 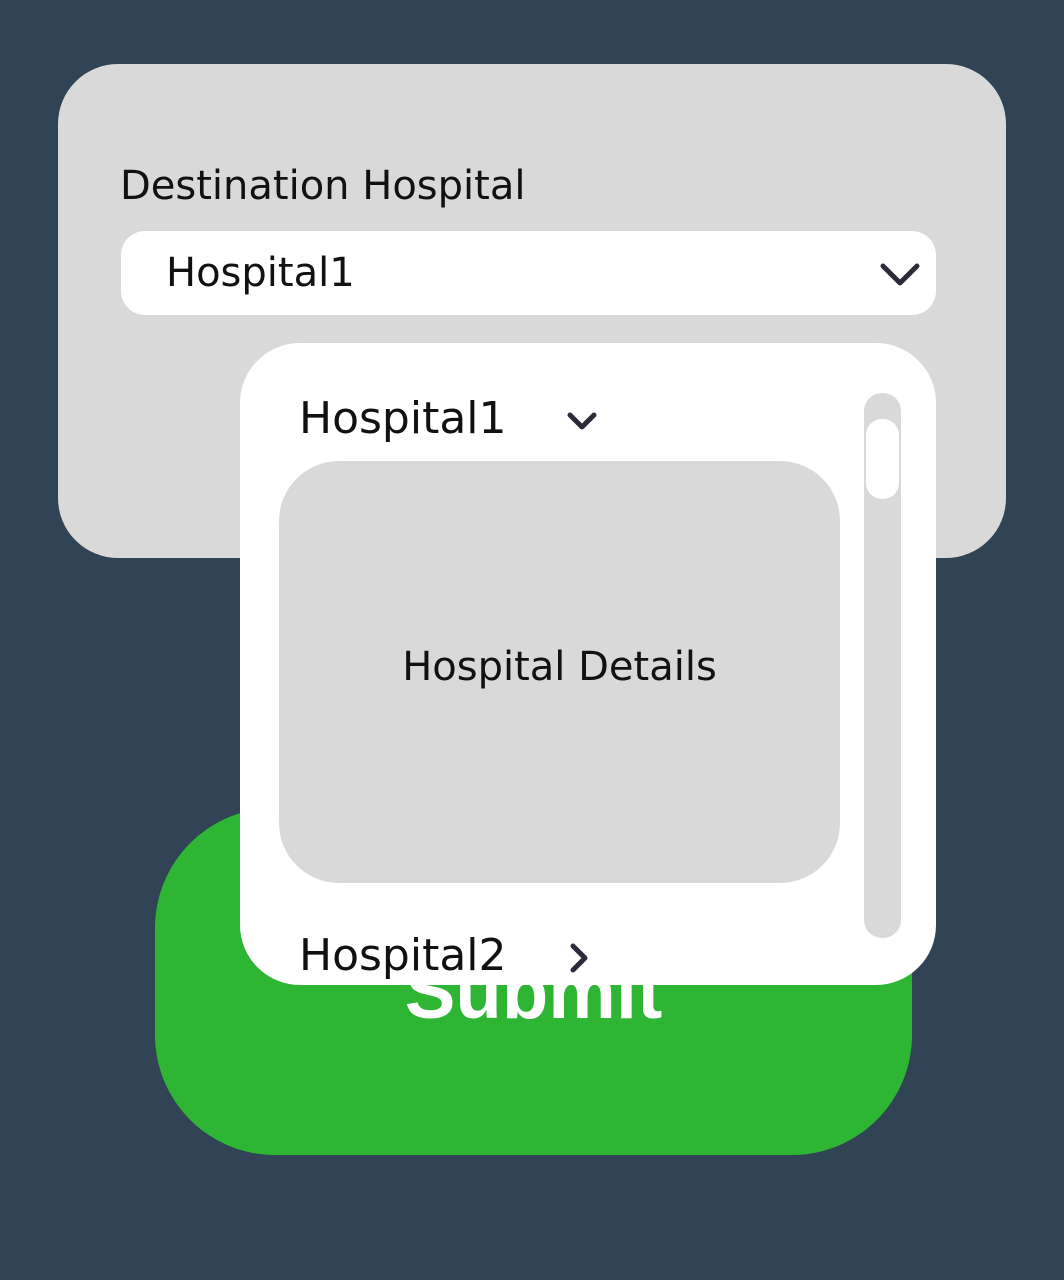 What do you see at coordinates (528, 273) in the screenshot?
I see `destination-hospital-select: Hospital1` at bounding box center [528, 273].